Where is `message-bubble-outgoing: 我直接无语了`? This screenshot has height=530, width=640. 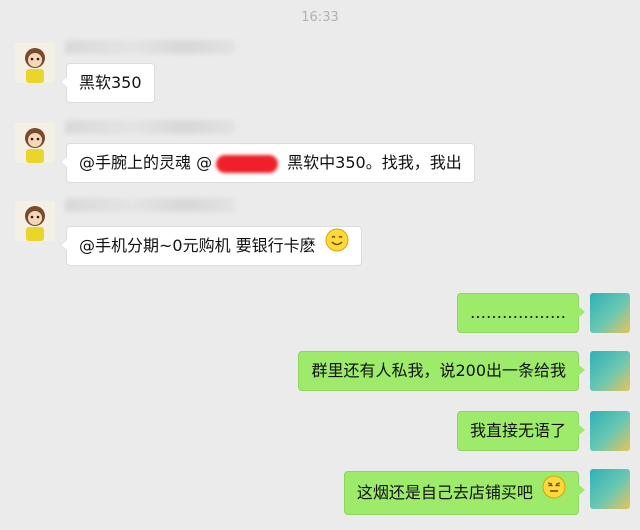
message-bubble-outgoing: 我直接无语了 is located at coordinates (521, 431).